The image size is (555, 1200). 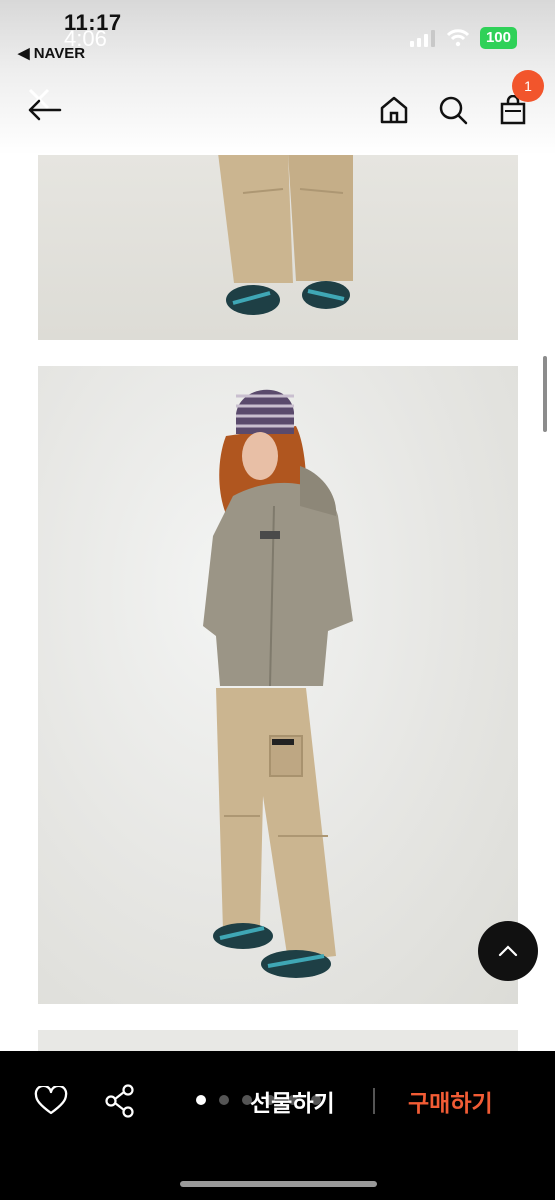 What do you see at coordinates (528, 86) in the screenshot?
I see `cart-count-badge: 1` at bounding box center [528, 86].